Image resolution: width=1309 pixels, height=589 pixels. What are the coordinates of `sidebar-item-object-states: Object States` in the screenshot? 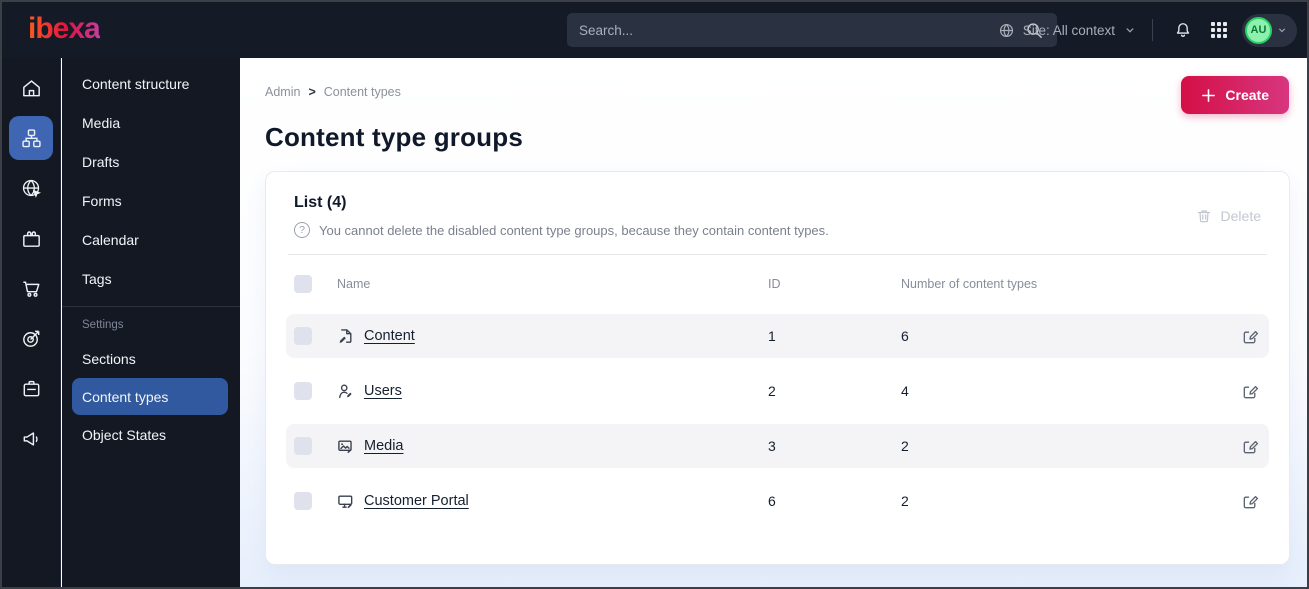 It's located at (151, 434).